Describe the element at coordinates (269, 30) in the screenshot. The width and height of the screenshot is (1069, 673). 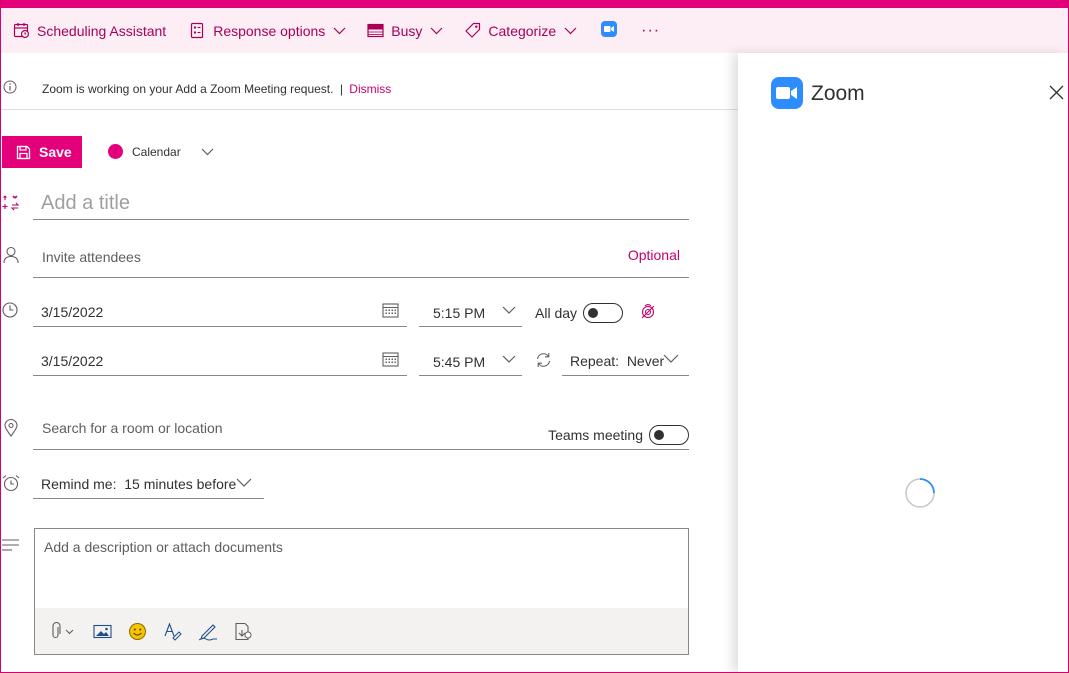
I see `response-options-label: Response options` at that location.